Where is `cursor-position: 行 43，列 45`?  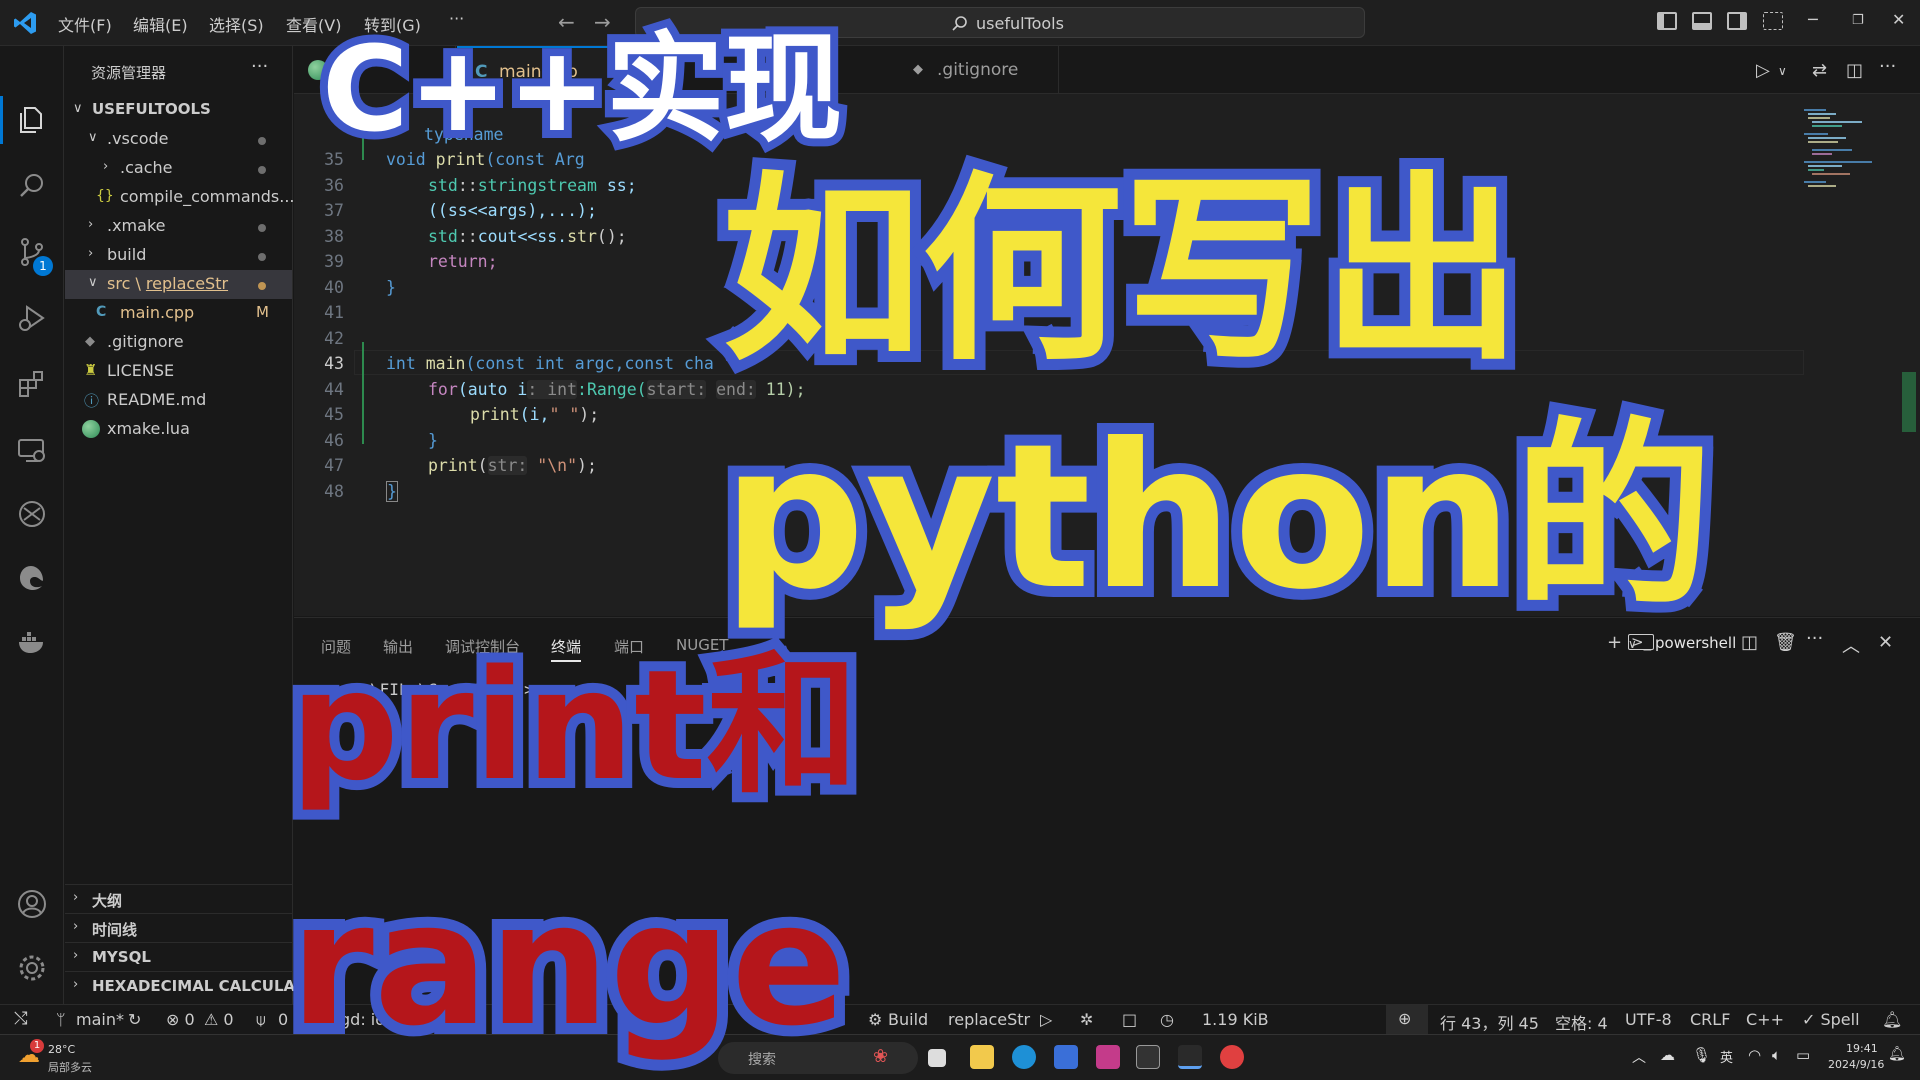
cursor-position: 行 43，列 45 is located at coordinates (1489, 1022).